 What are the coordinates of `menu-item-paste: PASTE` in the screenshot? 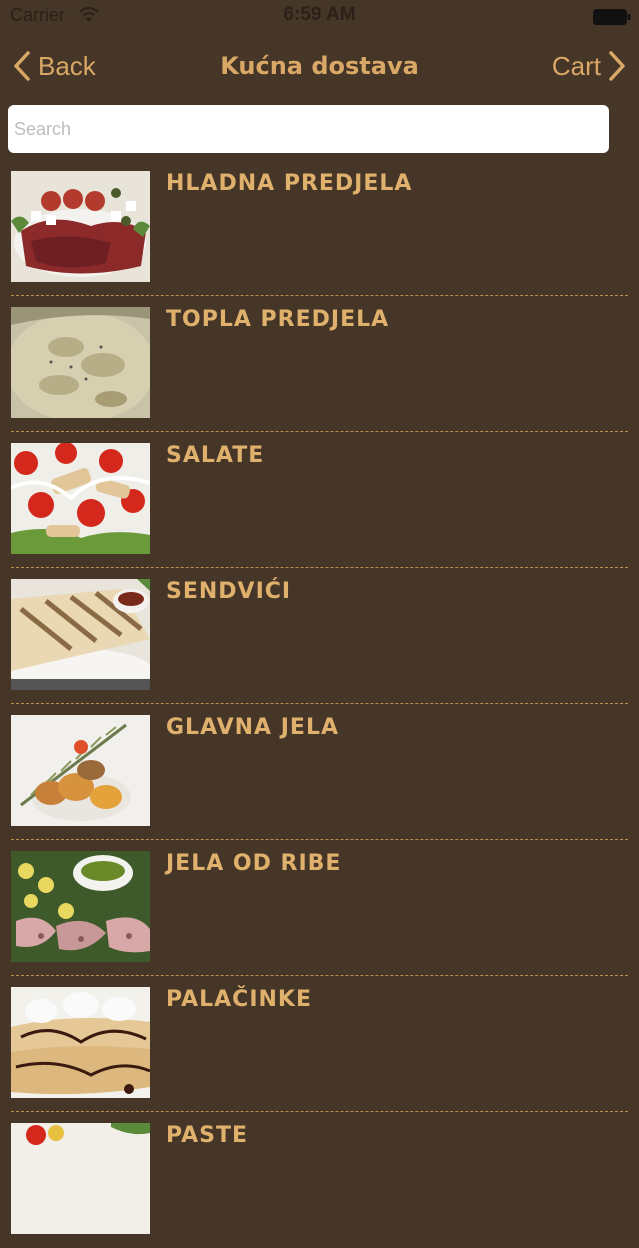 It's located at (319, 1180).